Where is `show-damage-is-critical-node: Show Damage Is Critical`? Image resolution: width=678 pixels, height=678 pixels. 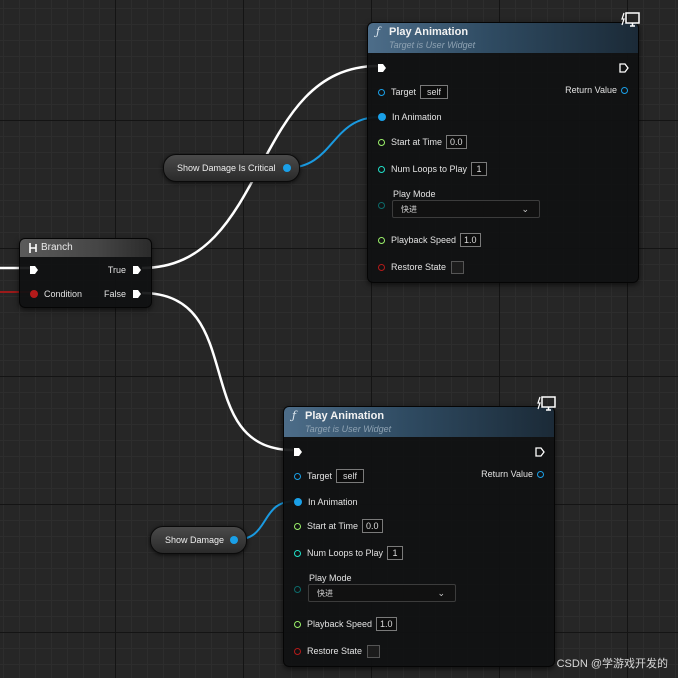 show-damage-is-critical-node: Show Damage Is Critical is located at coordinates (231, 168).